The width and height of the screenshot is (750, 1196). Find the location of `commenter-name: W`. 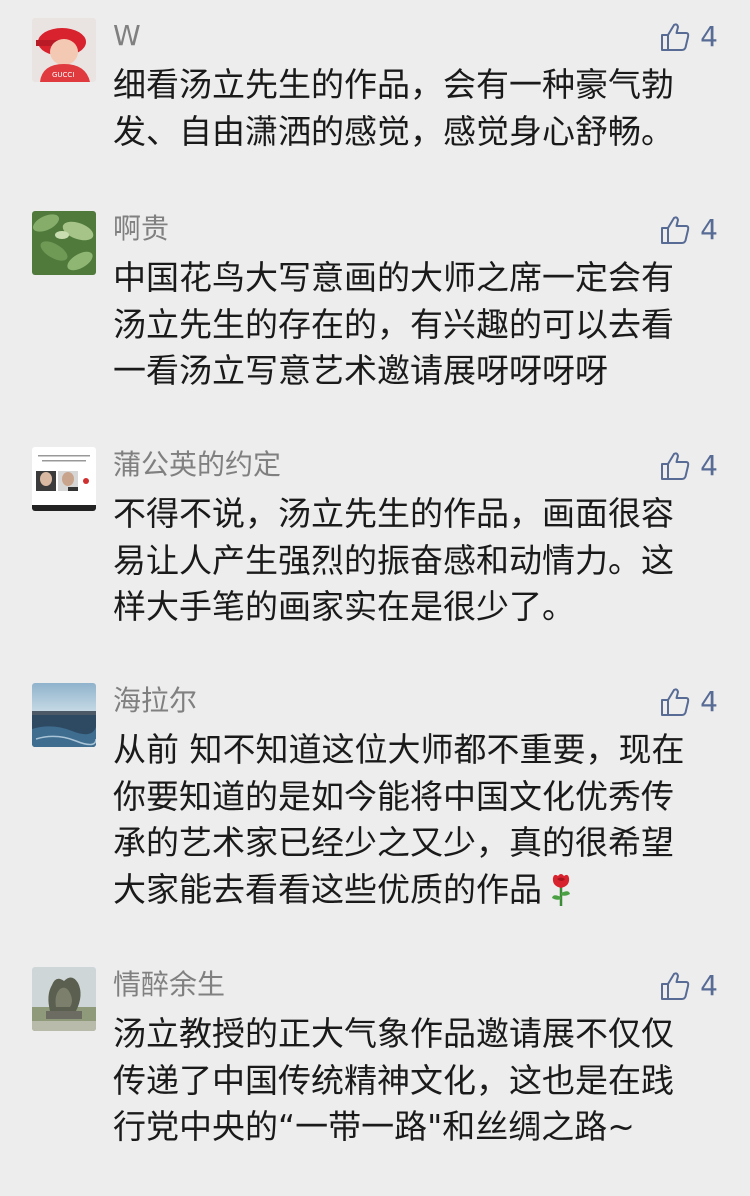

commenter-name: W is located at coordinates (127, 36).